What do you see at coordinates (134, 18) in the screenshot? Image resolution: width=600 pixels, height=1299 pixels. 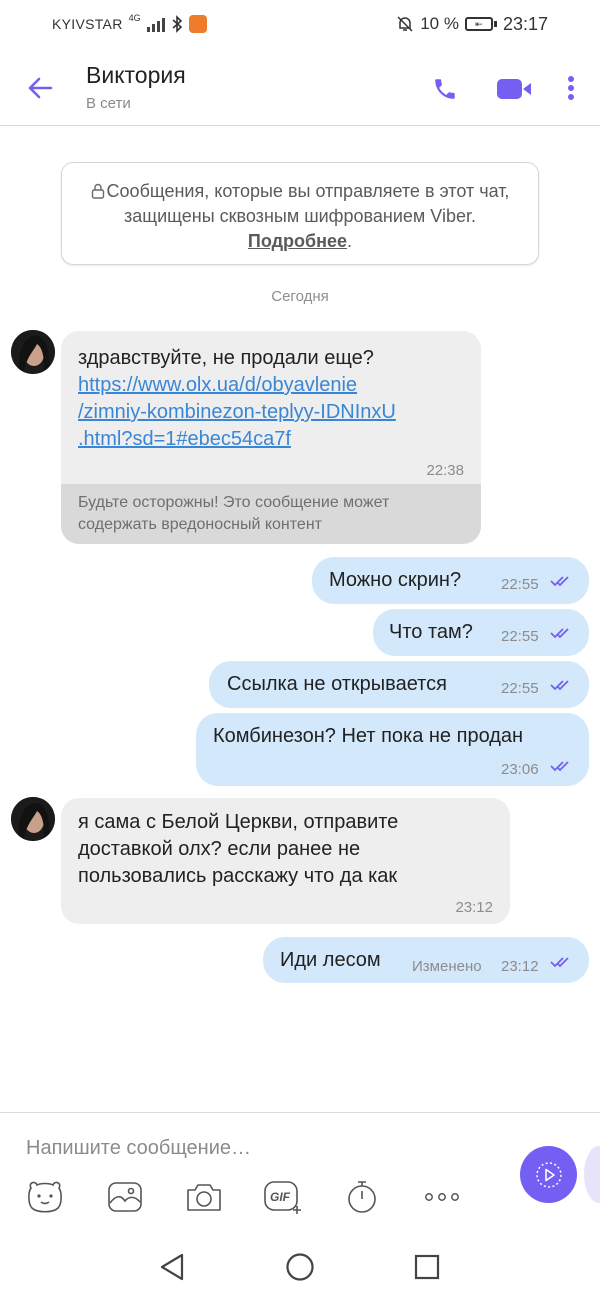 I see `network-type: 4G` at bounding box center [134, 18].